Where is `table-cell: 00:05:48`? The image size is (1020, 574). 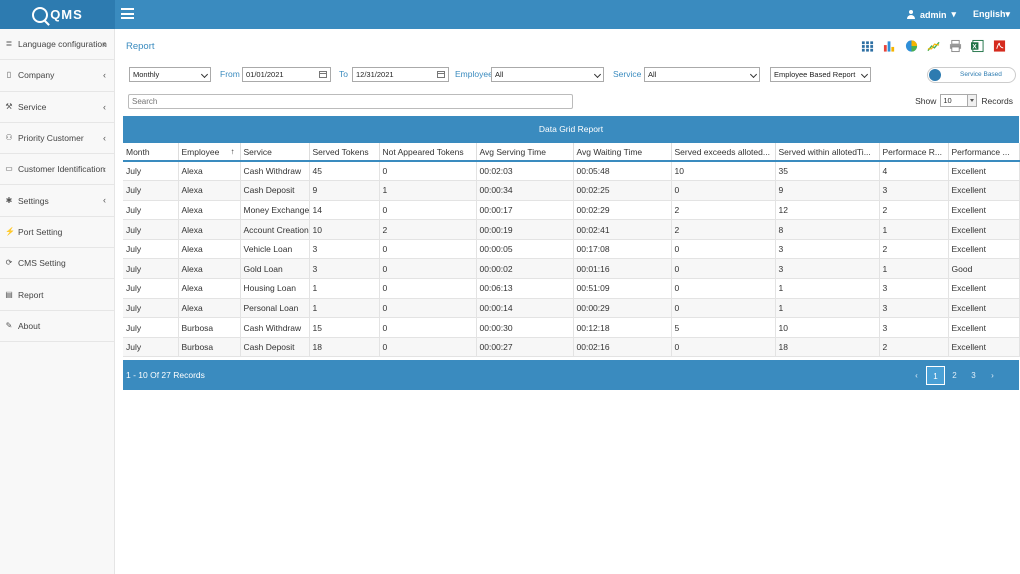 table-cell: 00:05:48 is located at coordinates (622, 171).